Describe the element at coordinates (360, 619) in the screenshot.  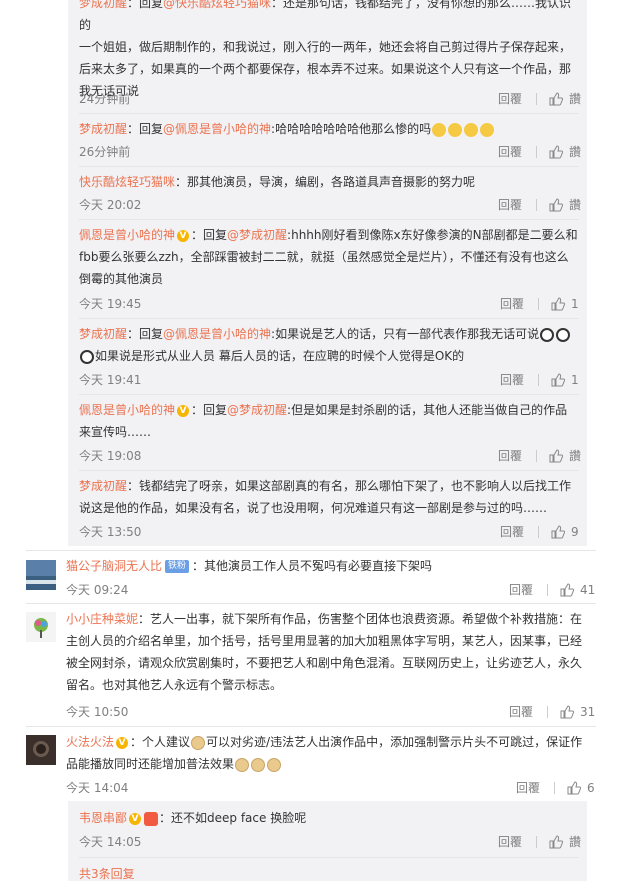
I see `comment-text: ：艺人一出事，就下架所有作品，伤害整个团体也浪费资源。希望做个补救措施：在` at that location.